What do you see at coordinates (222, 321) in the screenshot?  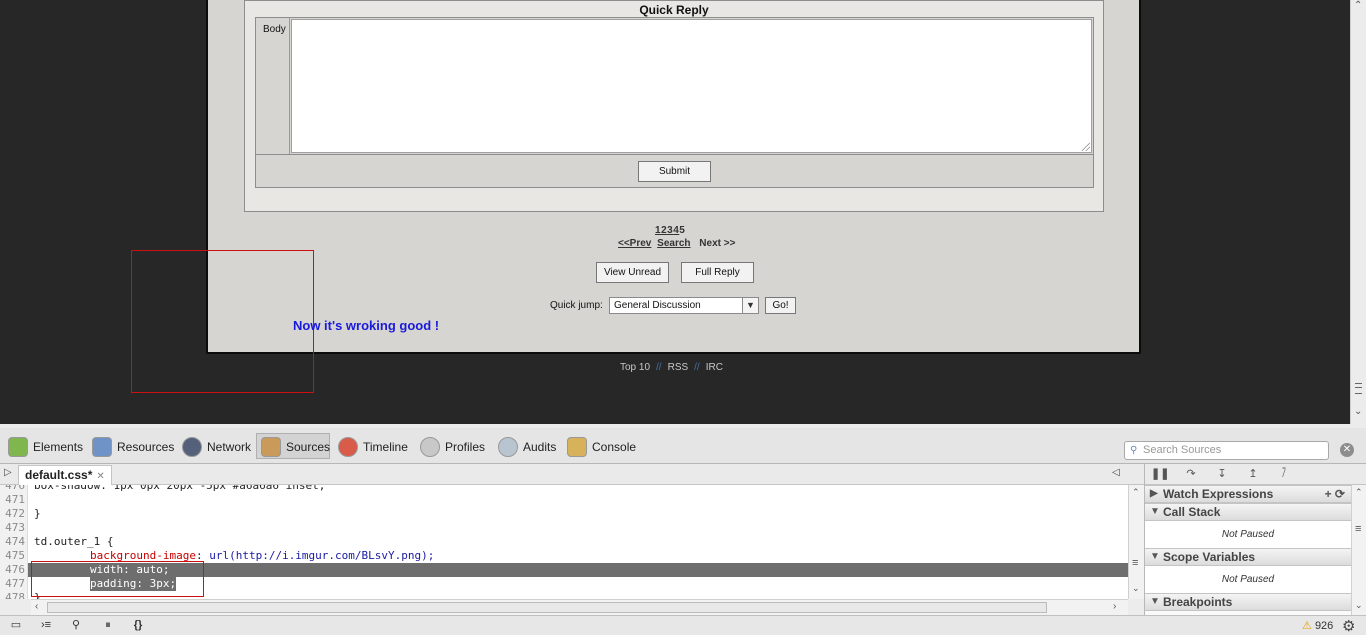 I see `annotation-box` at bounding box center [222, 321].